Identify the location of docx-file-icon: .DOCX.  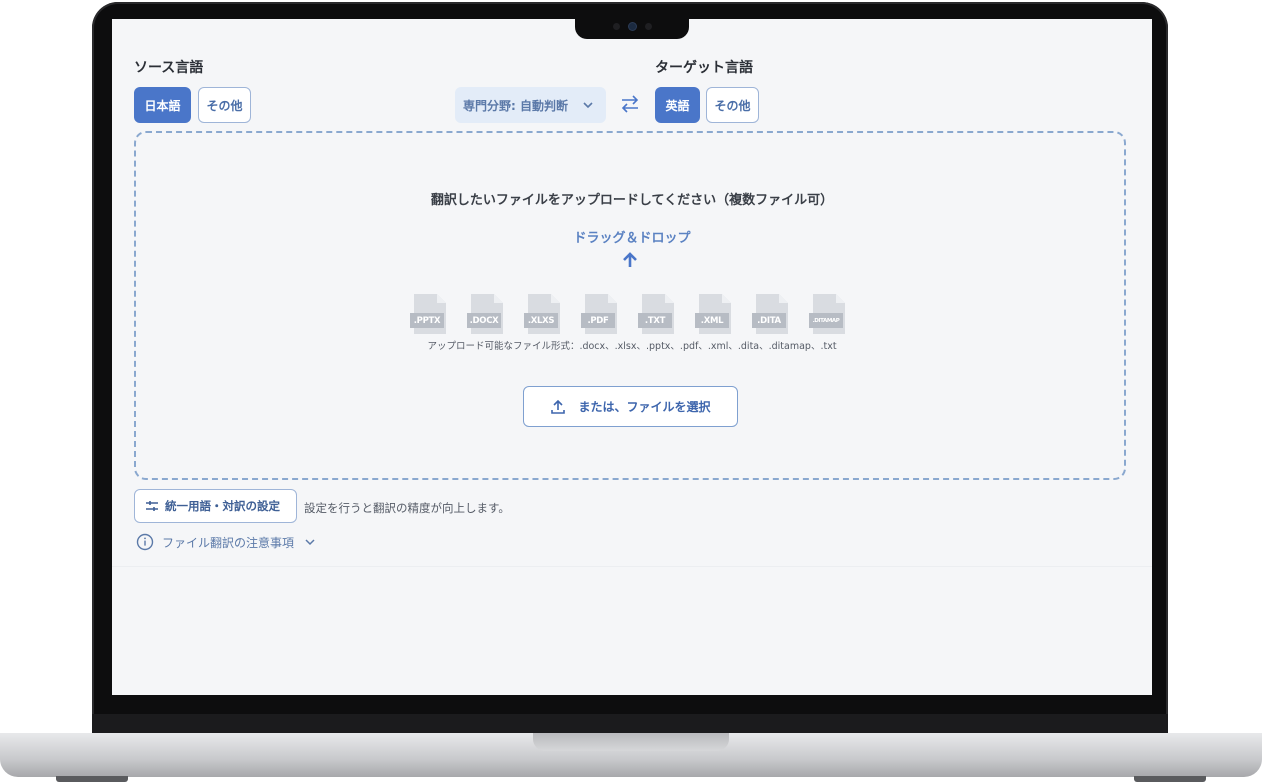
(486, 314).